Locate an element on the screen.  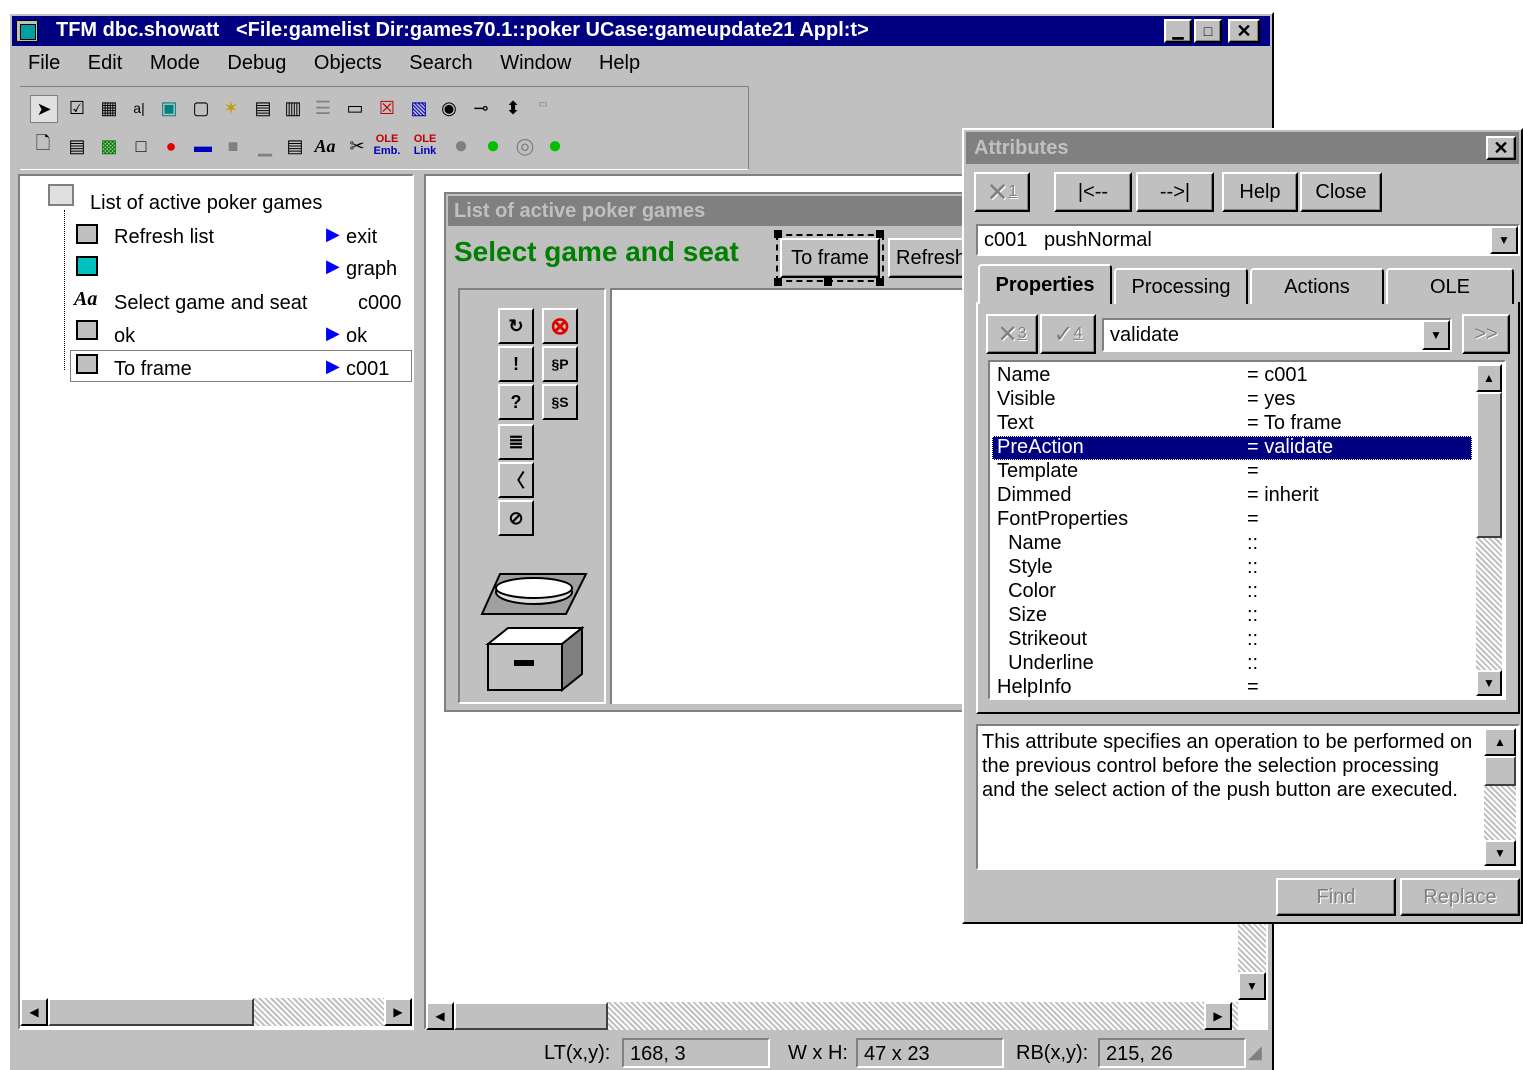
gray-block-tool-icon: ■ is located at coordinates (233, 146).